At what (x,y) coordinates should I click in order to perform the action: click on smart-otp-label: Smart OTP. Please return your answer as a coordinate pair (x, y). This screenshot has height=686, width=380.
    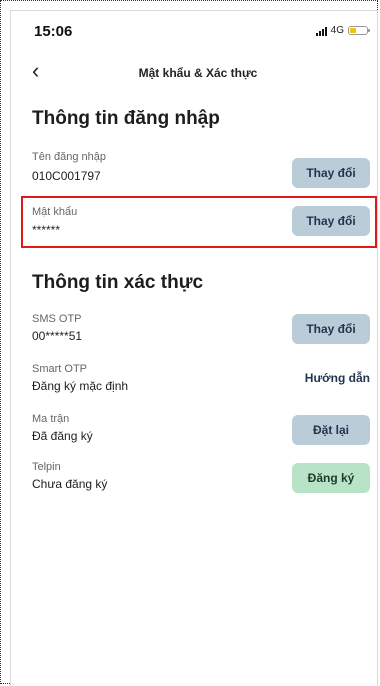
    Looking at the image, I should click on (60, 369).